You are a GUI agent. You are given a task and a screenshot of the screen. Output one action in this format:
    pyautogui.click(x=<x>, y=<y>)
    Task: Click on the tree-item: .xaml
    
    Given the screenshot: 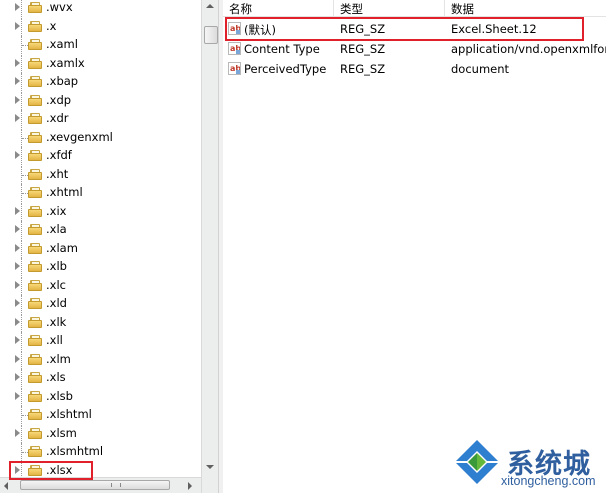 What is the action you would take?
    pyautogui.click(x=100, y=45)
    